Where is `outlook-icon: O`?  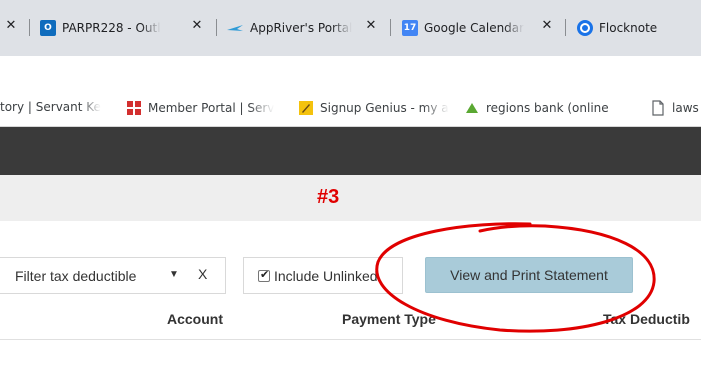 outlook-icon: O is located at coordinates (48, 28).